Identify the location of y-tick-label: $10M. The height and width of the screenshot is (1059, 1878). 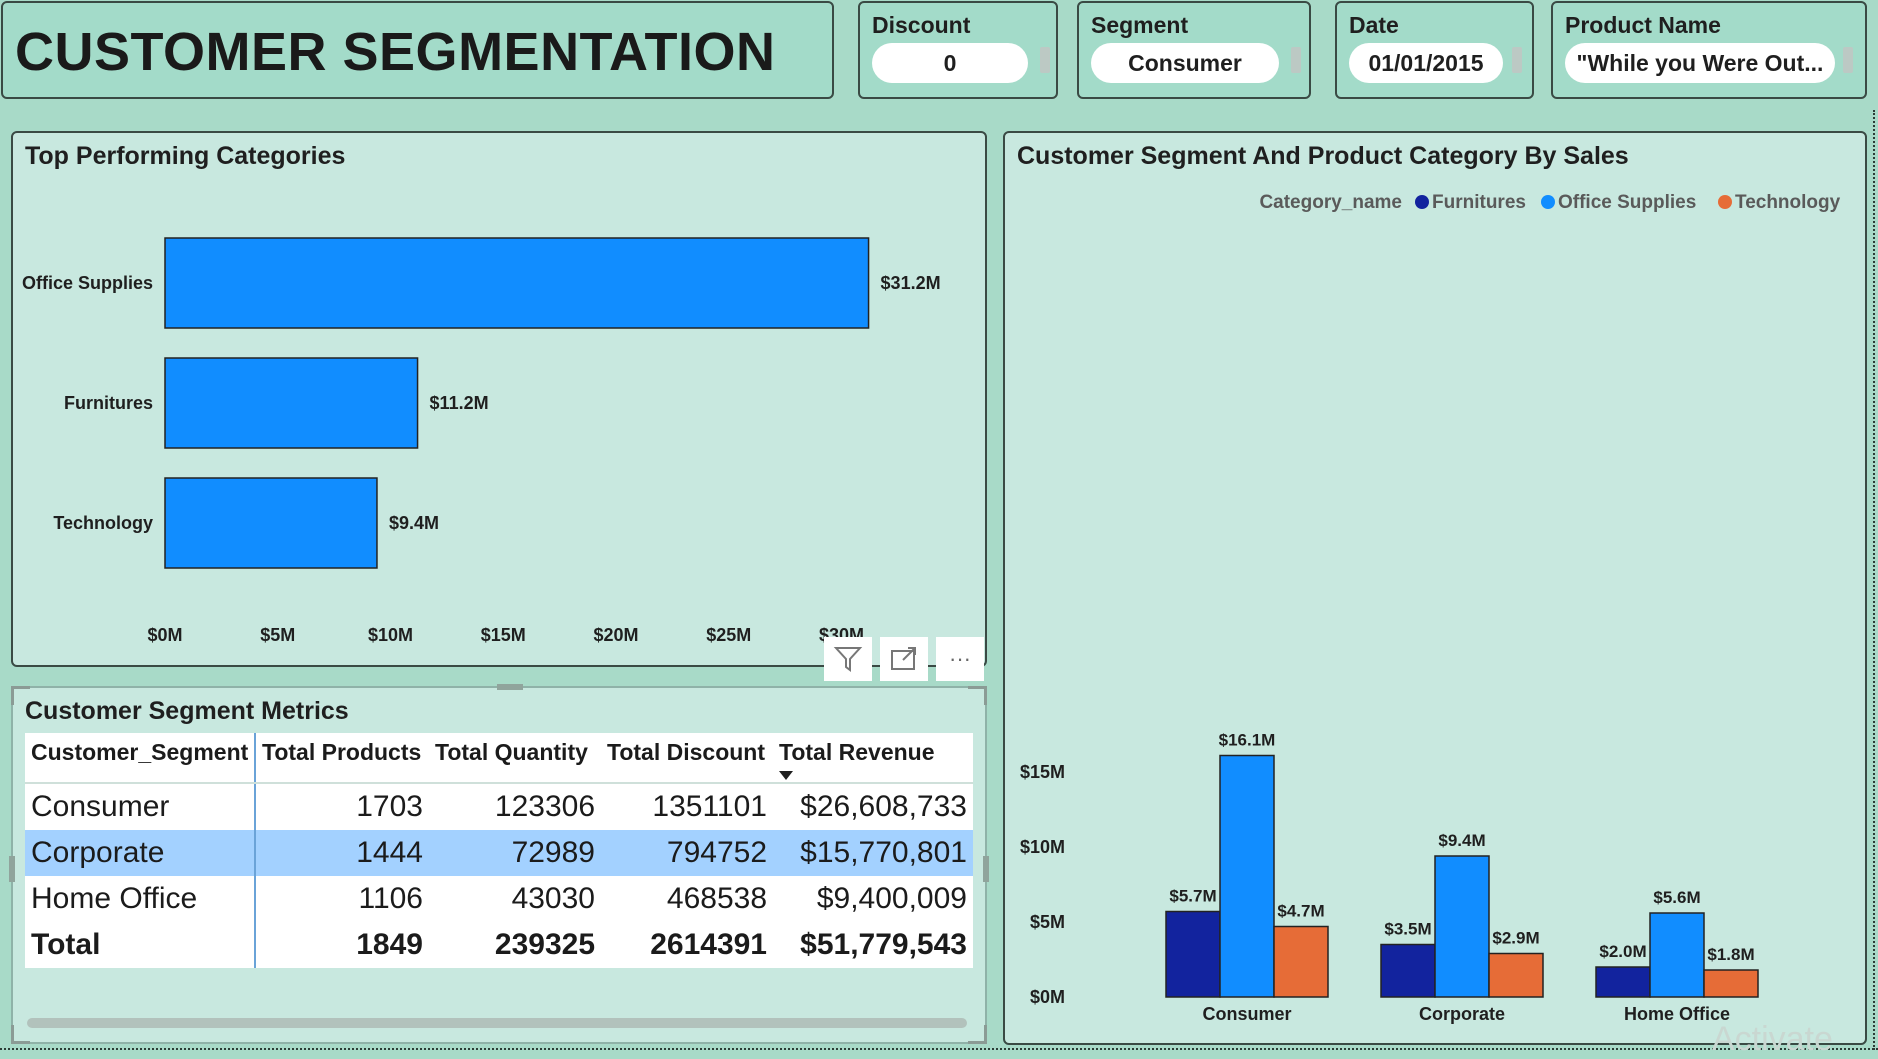
(1042, 847).